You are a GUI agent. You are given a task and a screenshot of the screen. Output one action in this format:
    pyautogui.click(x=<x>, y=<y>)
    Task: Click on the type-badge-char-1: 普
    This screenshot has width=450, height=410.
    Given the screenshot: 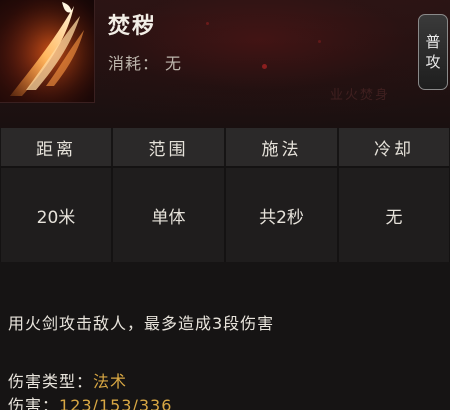 What is the action you would take?
    pyautogui.click(x=433, y=42)
    